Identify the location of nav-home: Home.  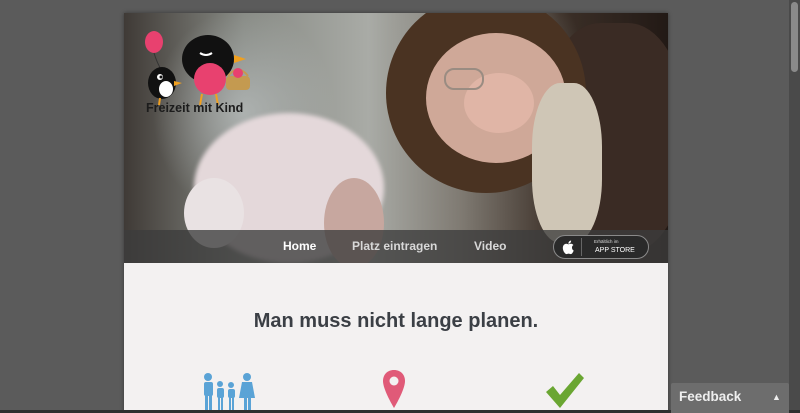
(299, 246).